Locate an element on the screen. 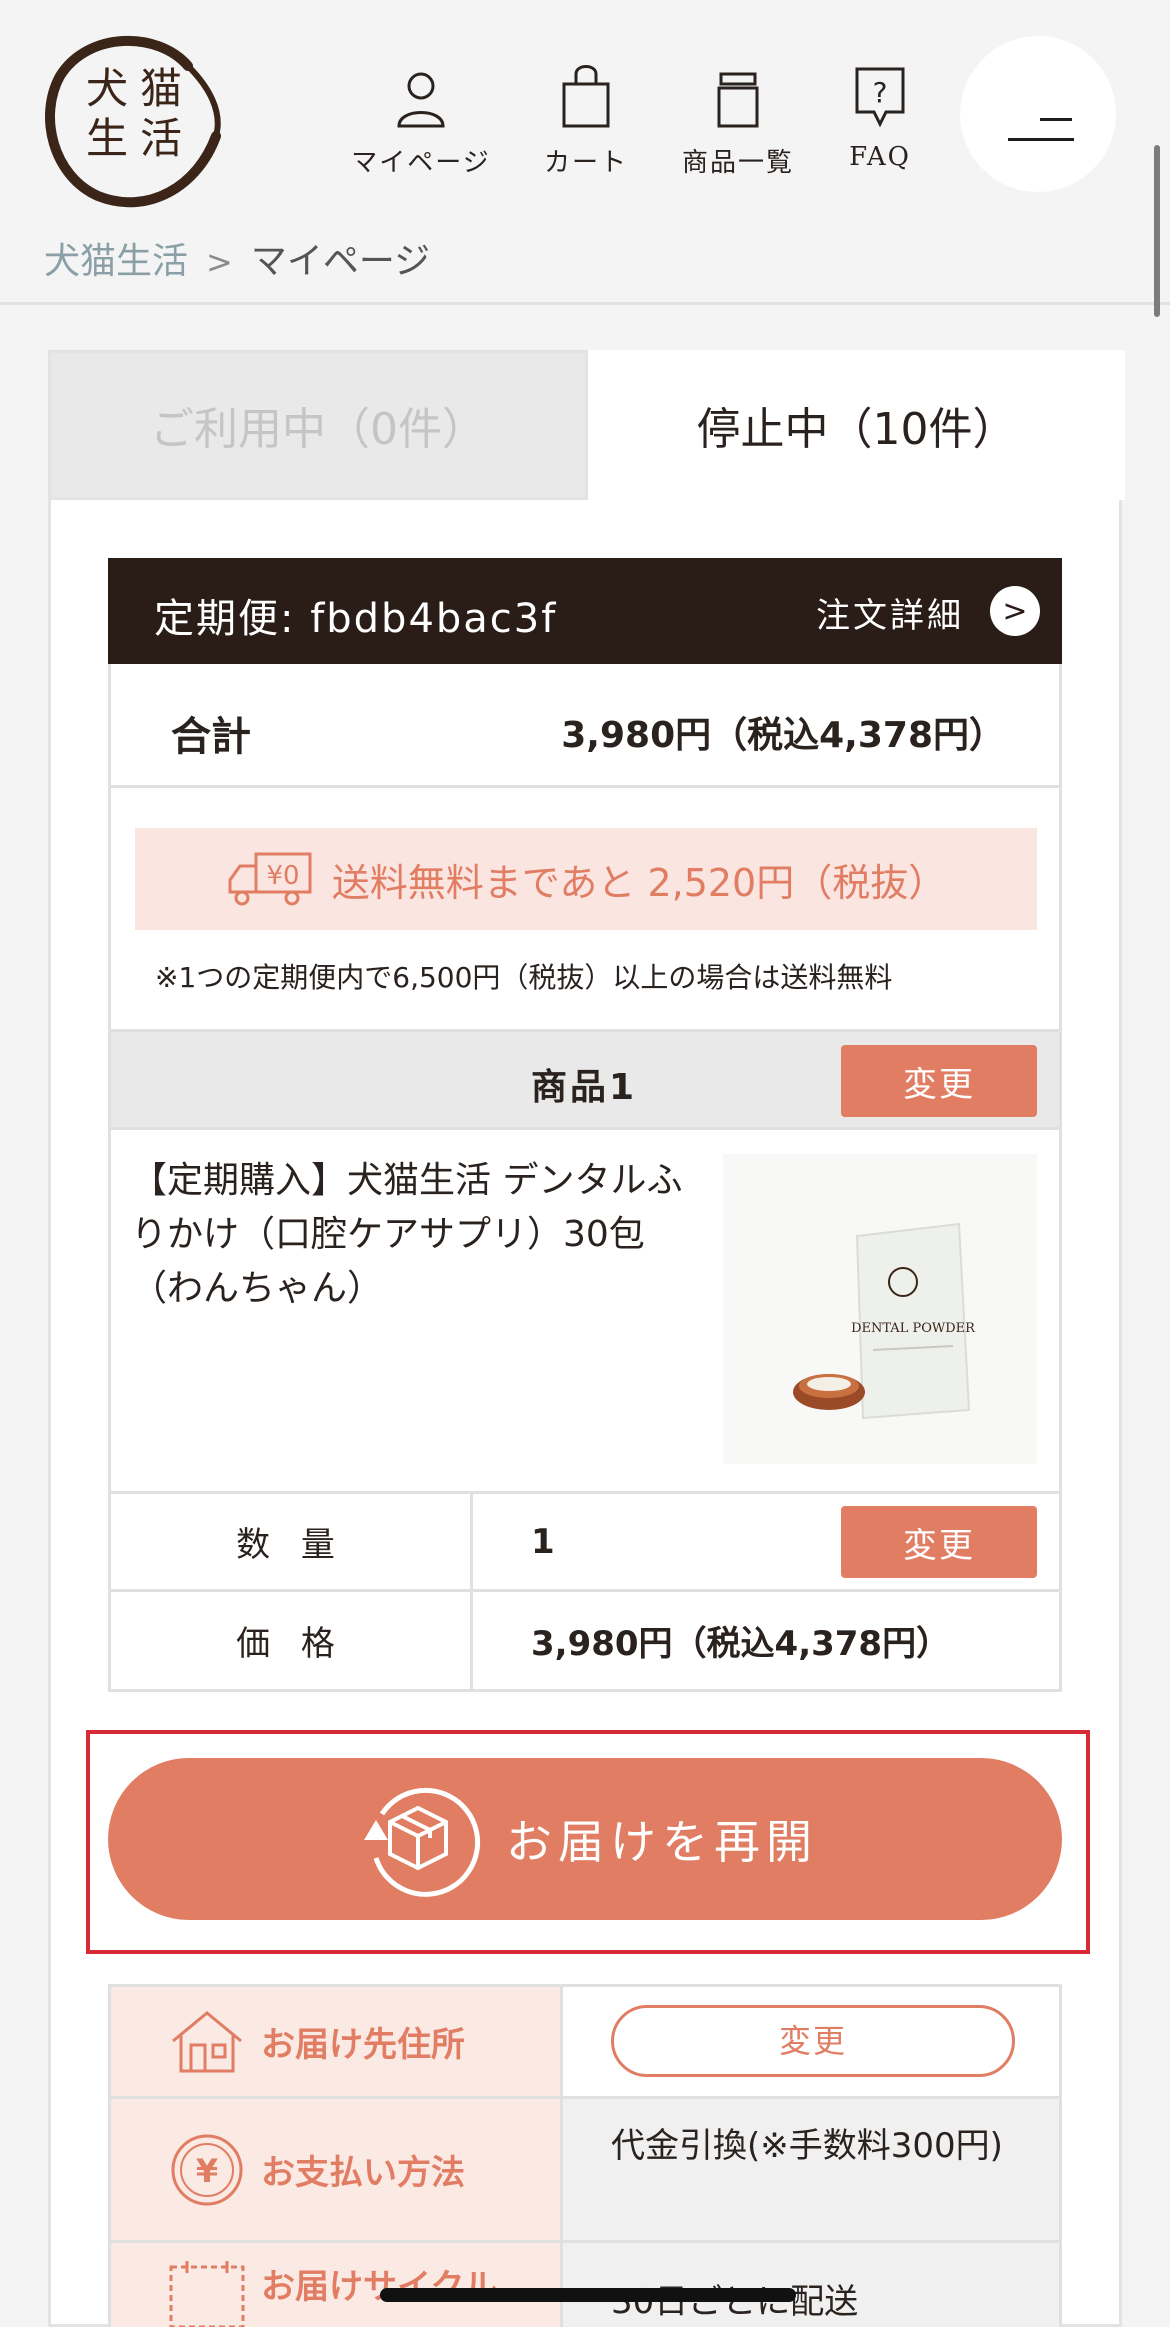 Image resolution: width=1170 pixels, height=2327 pixels. quantity-label: 数 量 is located at coordinates (292, 1541).